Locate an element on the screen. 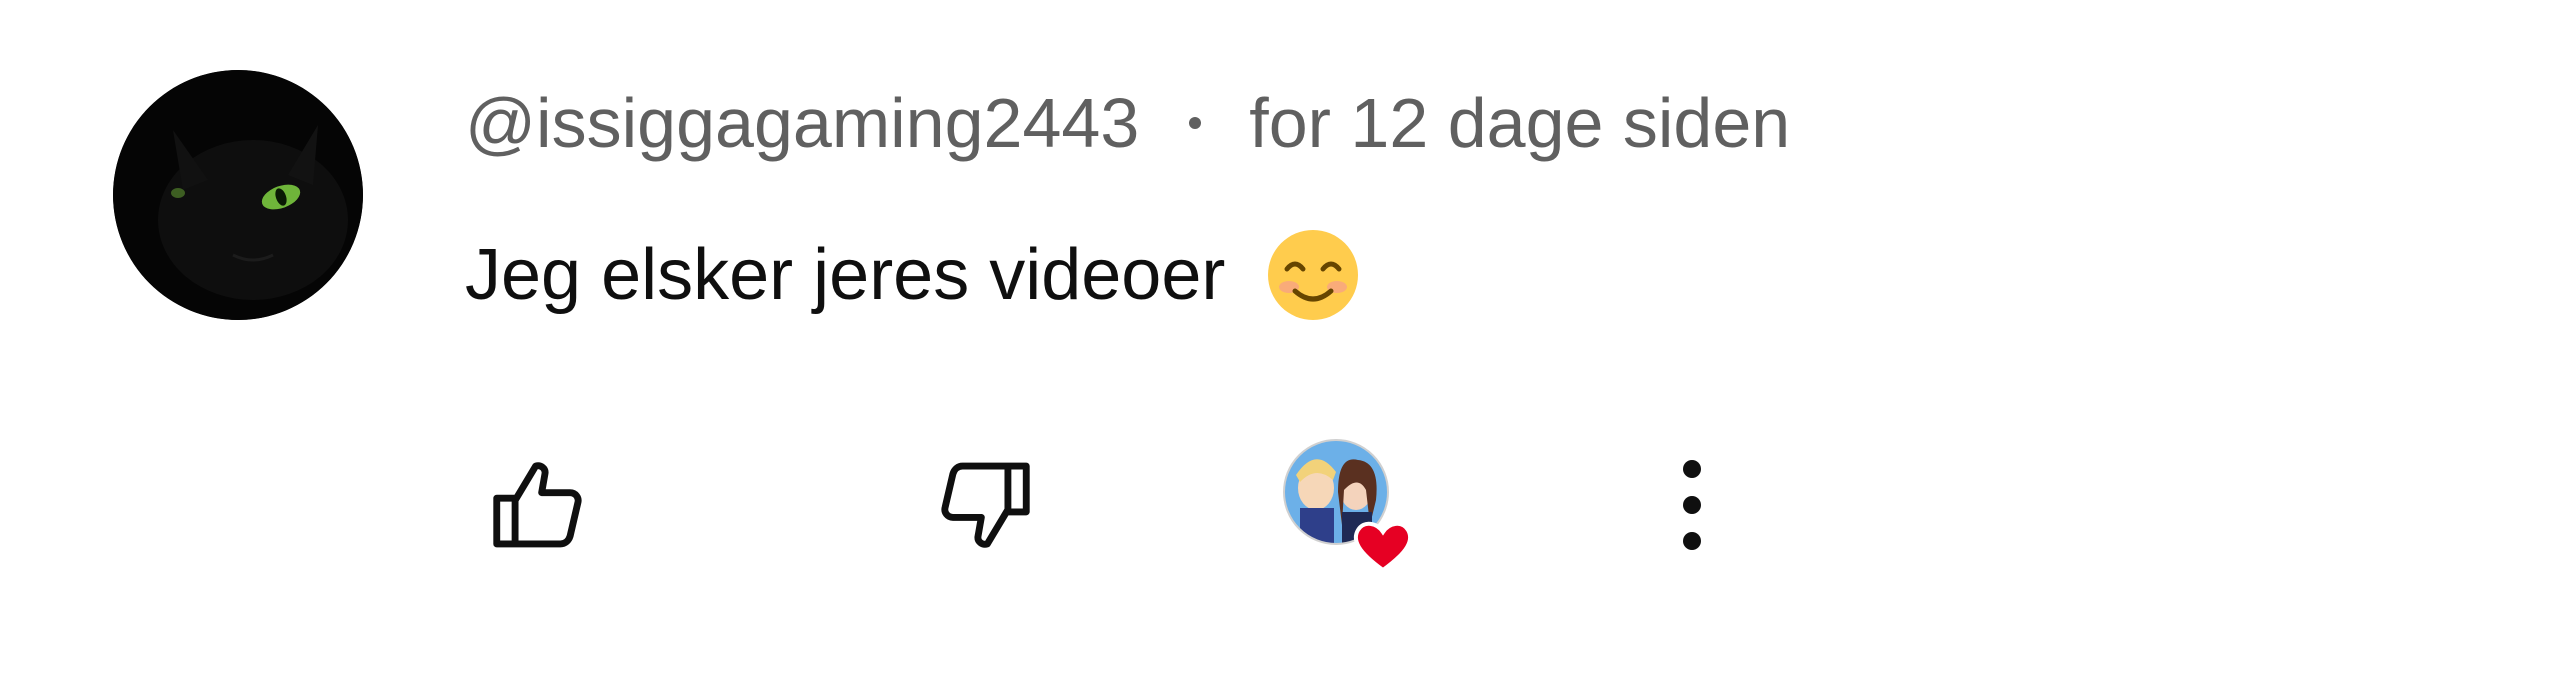 This screenshot has width=2560, height=677. like-button is located at coordinates (538, 505).